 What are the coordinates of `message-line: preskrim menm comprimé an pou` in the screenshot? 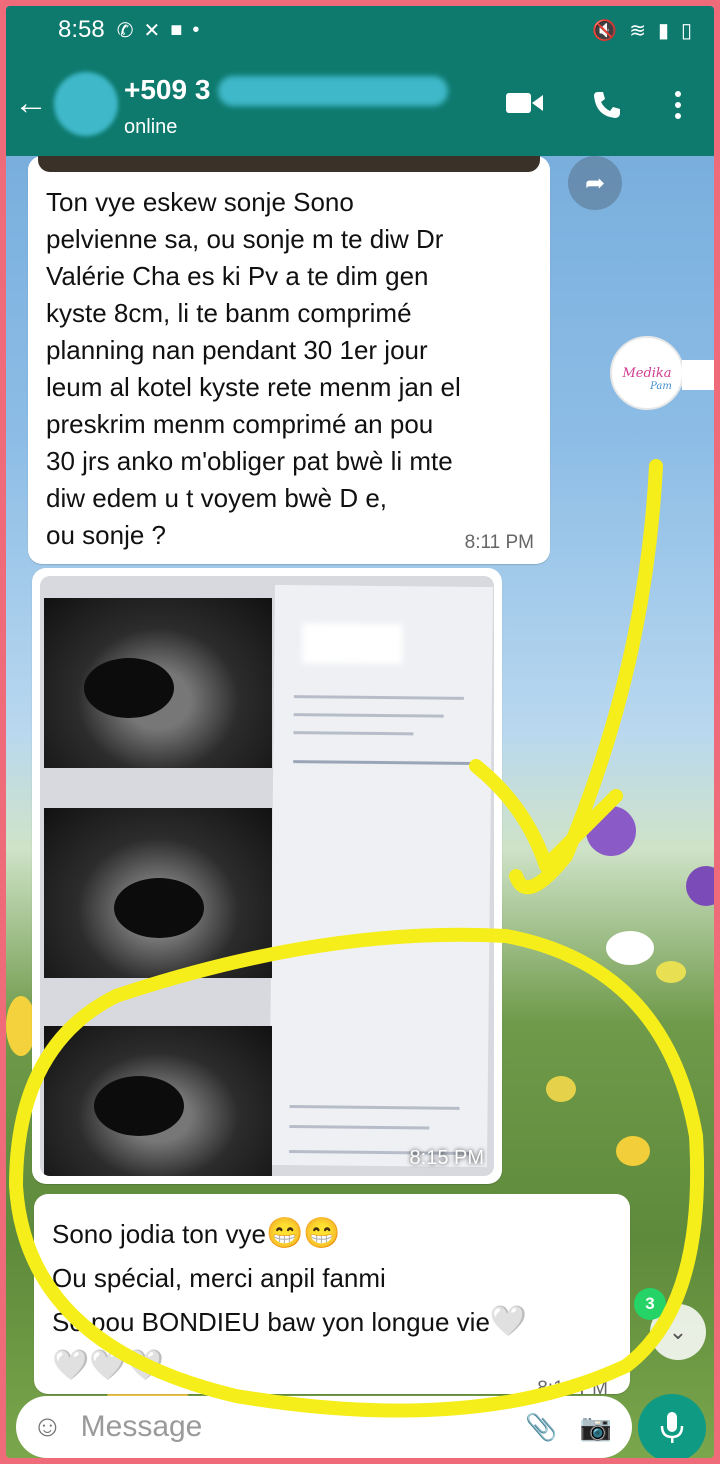 It's located at (240, 424).